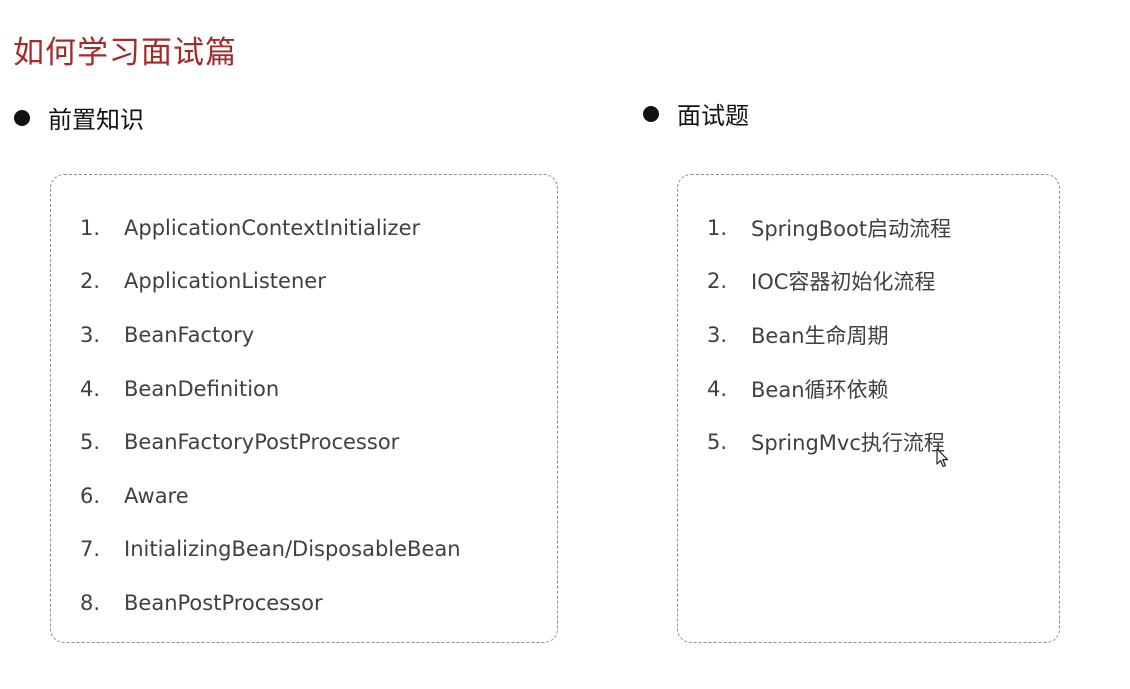  I want to click on item-text: ApplicationListener, so click(225, 281).